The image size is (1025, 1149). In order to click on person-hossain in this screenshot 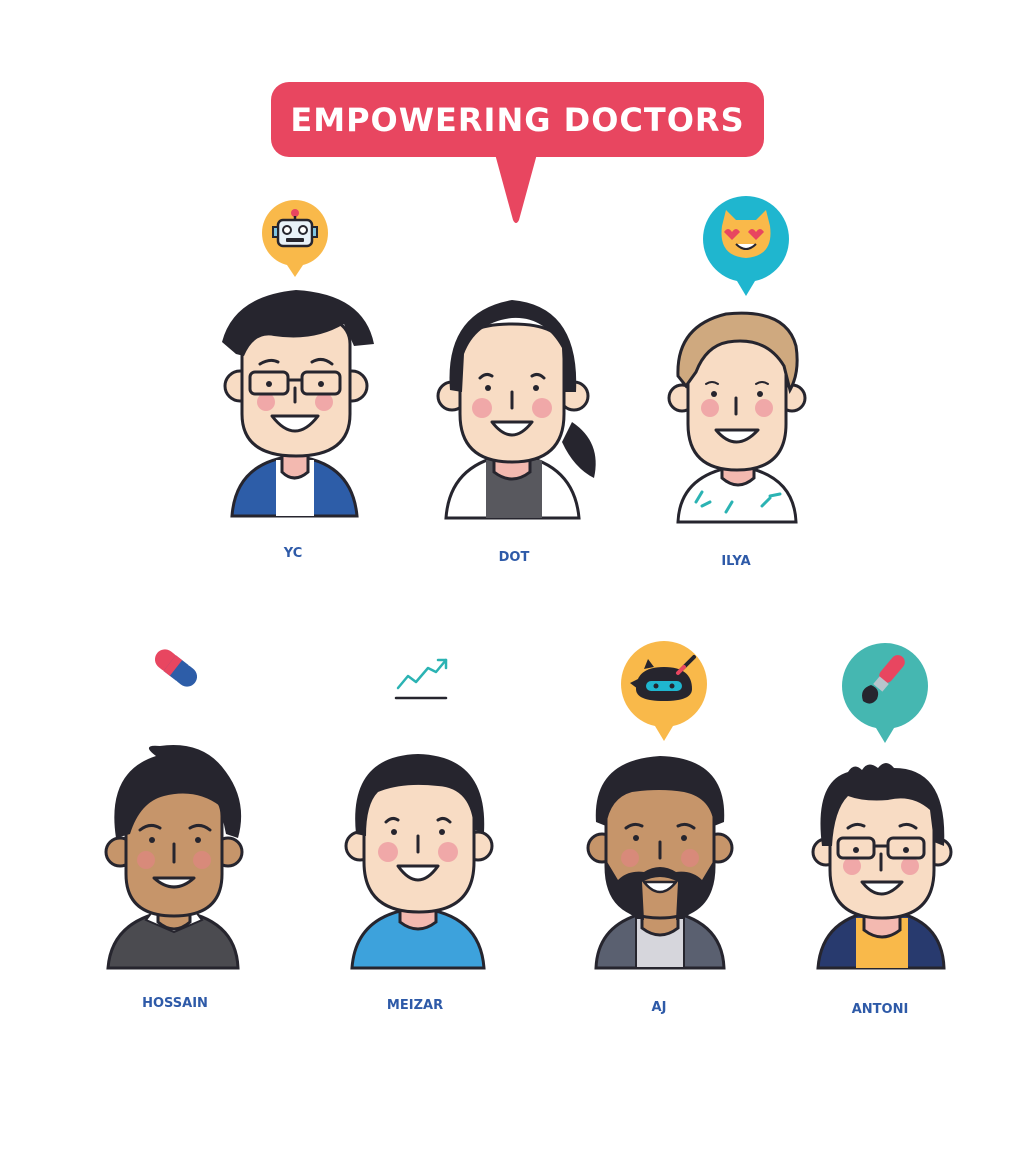, I will do `click(175, 858)`.